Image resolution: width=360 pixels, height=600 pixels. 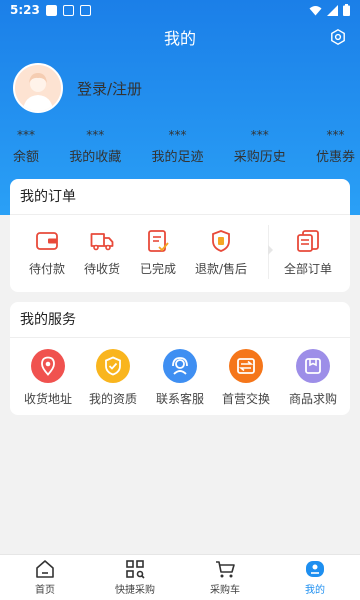 I want to click on order-item-label: 已完成, so click(x=157, y=269).